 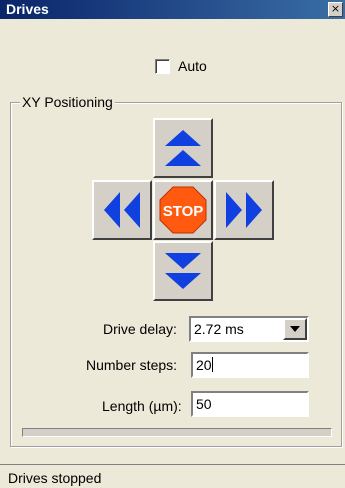 What do you see at coordinates (142, 406) in the screenshot?
I see `length-label: Length (µm):` at bounding box center [142, 406].